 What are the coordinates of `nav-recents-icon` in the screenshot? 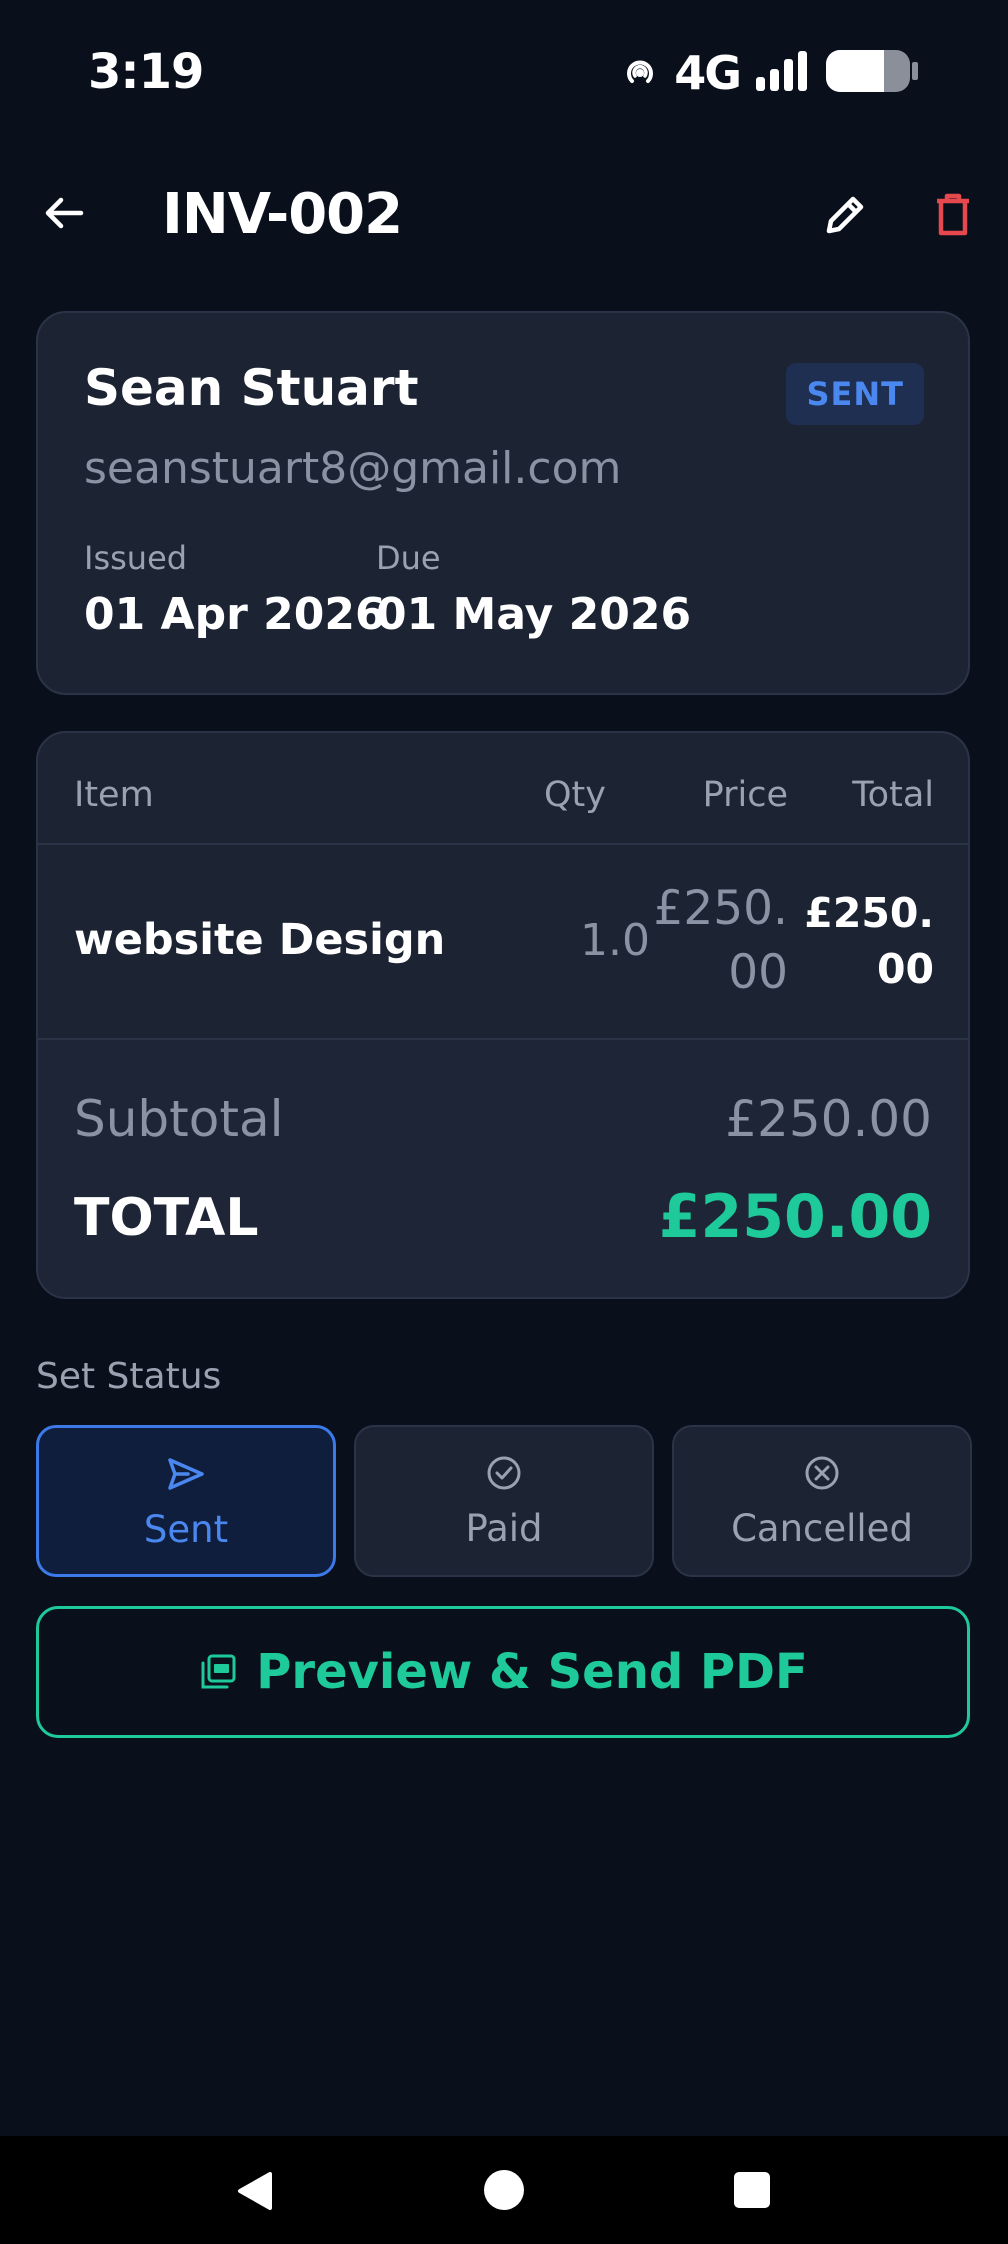 It's located at (752, 2190).